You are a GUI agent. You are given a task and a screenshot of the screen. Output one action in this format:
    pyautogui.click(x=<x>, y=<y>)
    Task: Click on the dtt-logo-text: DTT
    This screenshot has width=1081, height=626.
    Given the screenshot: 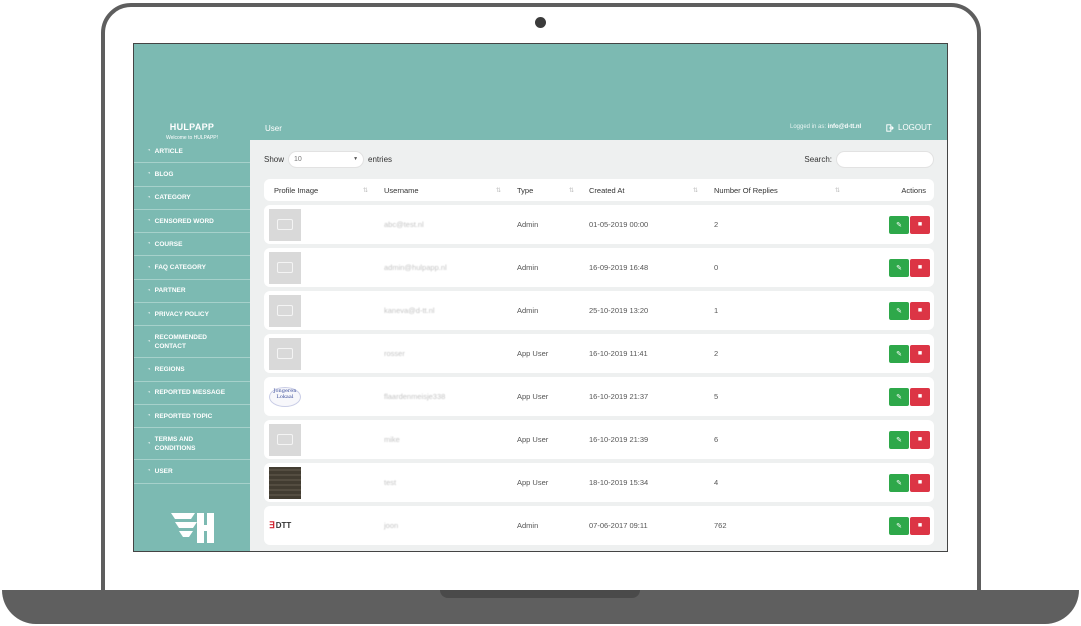 What is the action you would take?
    pyautogui.click(x=283, y=525)
    